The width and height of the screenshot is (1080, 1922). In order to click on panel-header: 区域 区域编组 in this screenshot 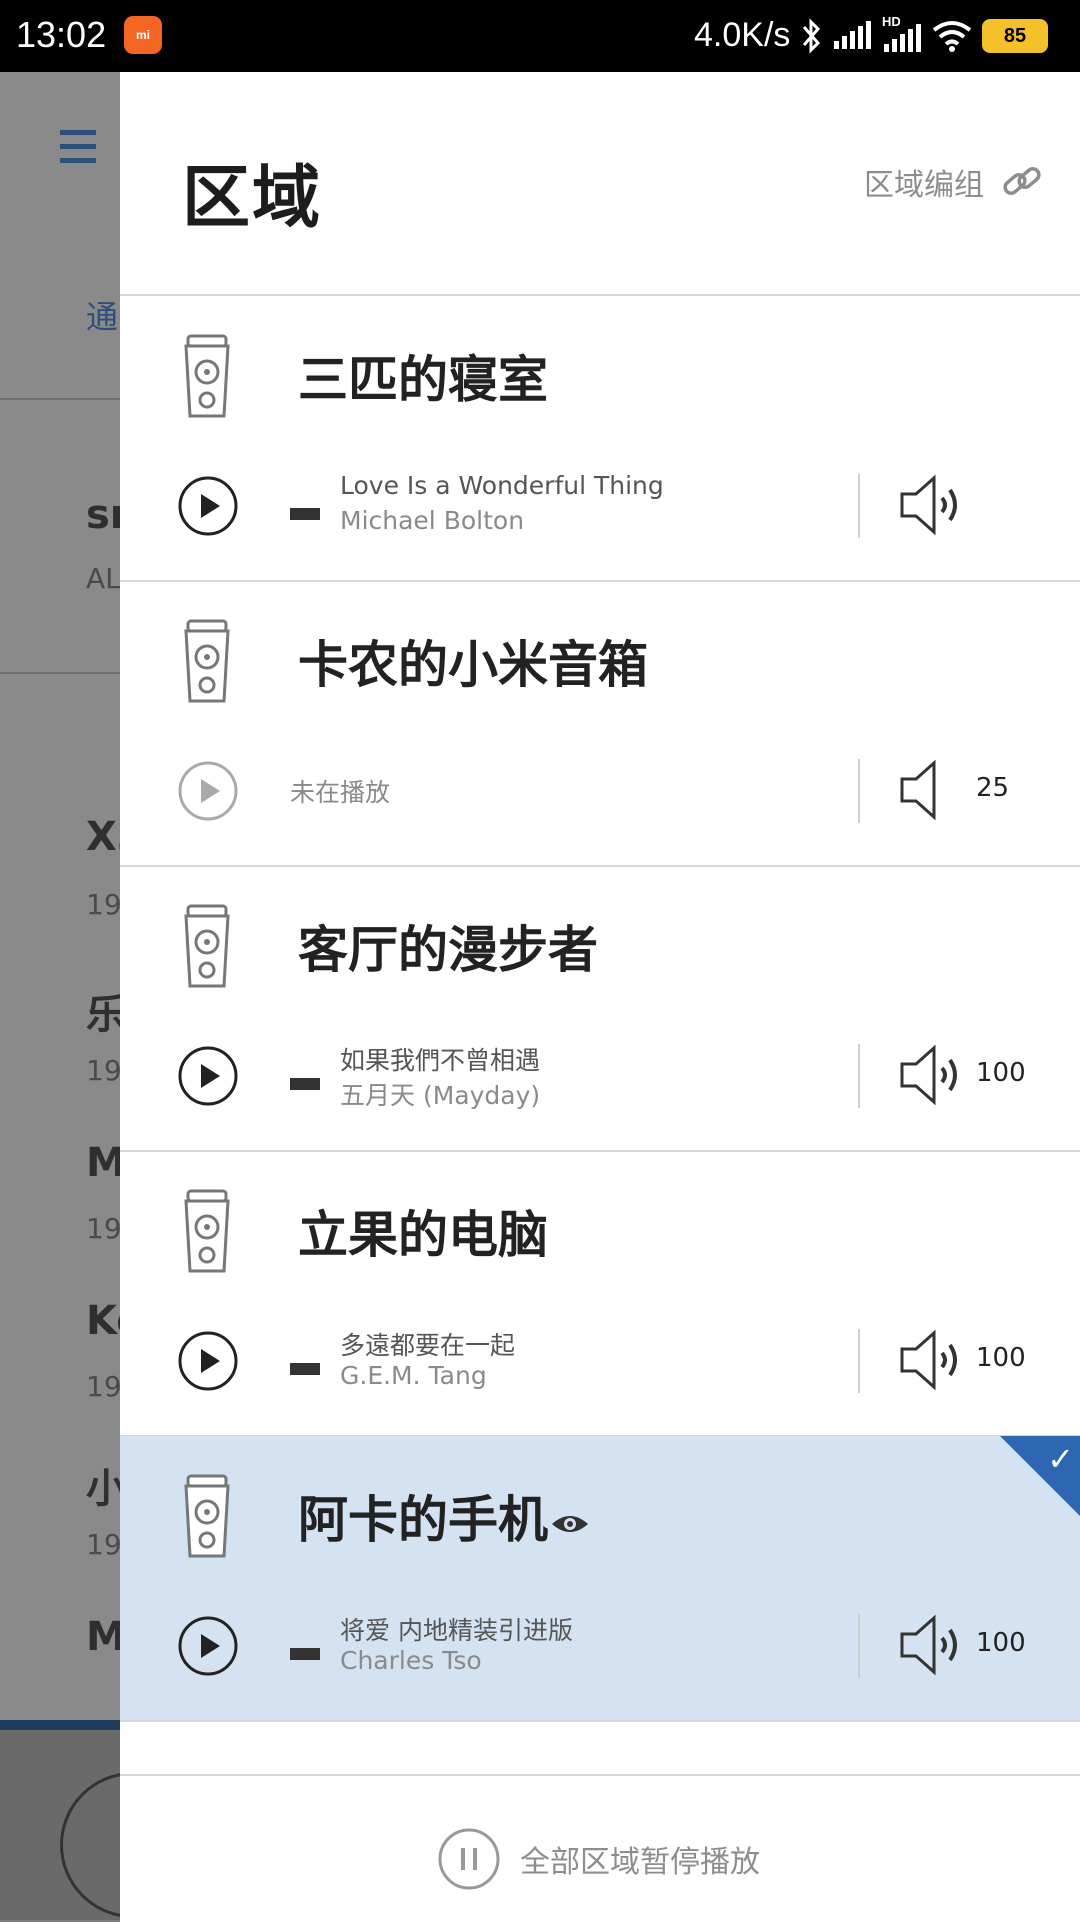, I will do `click(600, 184)`.